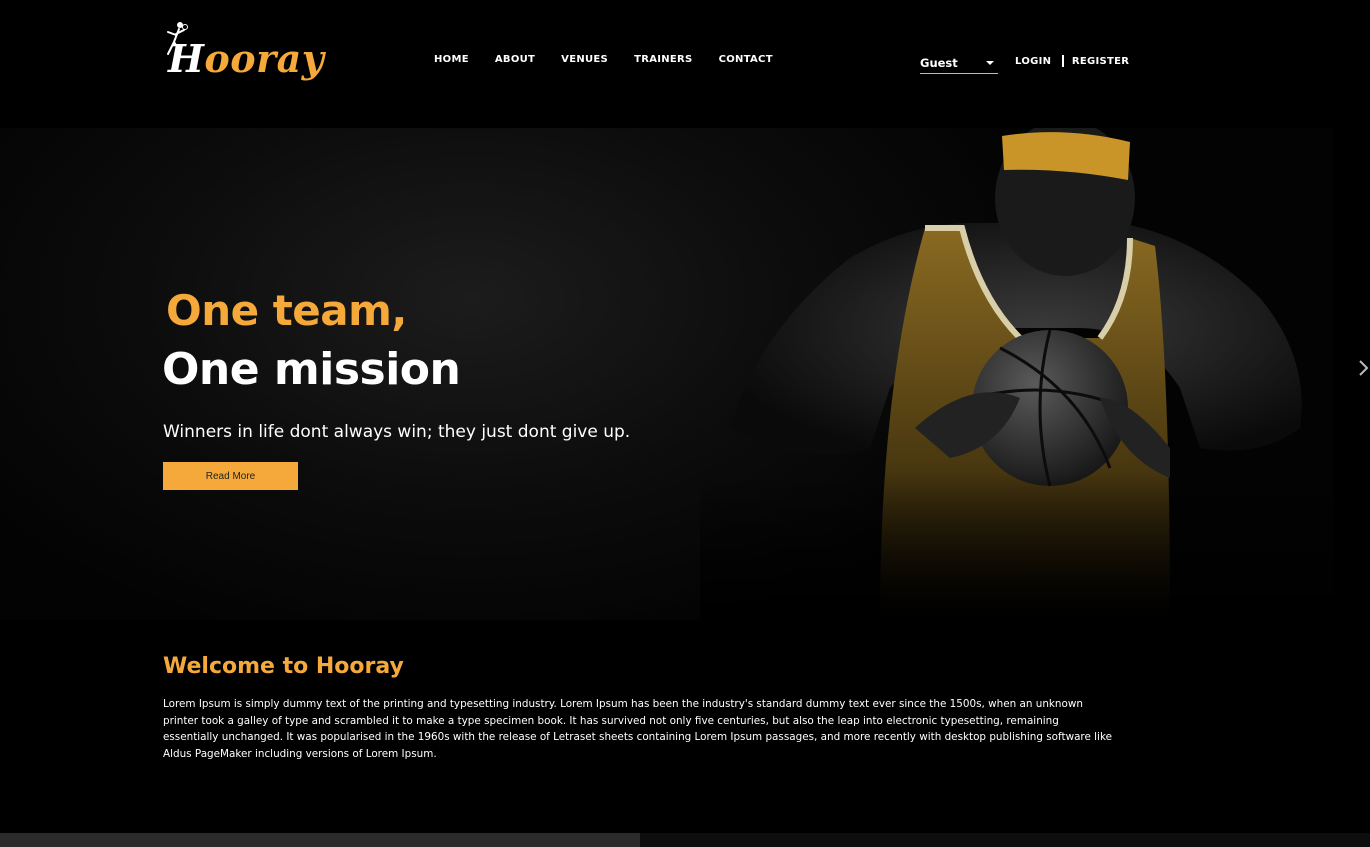  Describe the element at coordinates (663, 59) in the screenshot. I see `nav-trainers: TRAINERS` at that location.